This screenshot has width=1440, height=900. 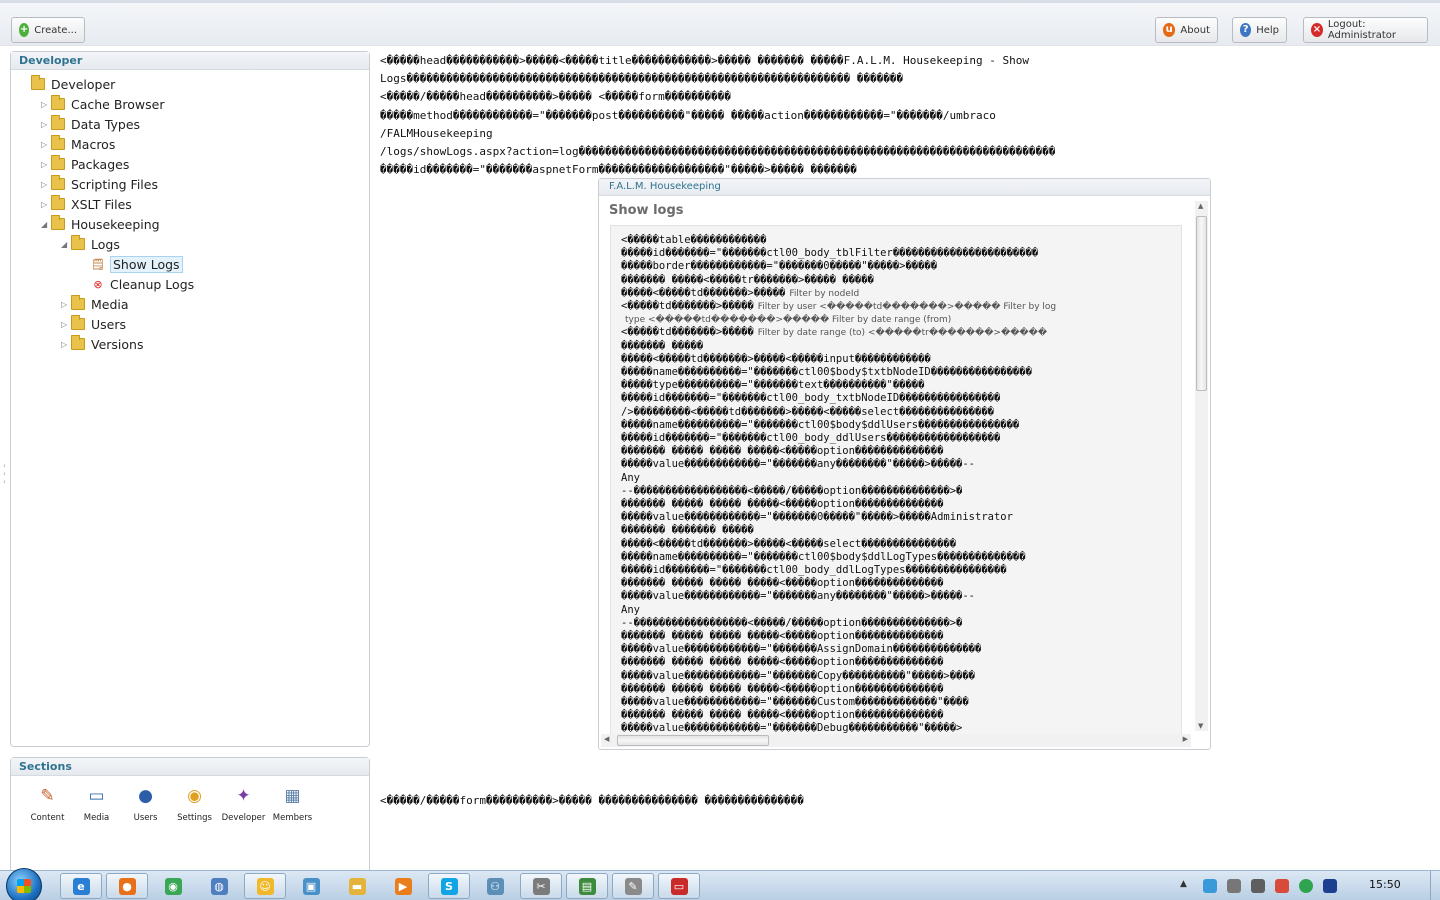 What do you see at coordinates (1385, 884) in the screenshot?
I see `taskbar-clock: 15:50` at bounding box center [1385, 884].